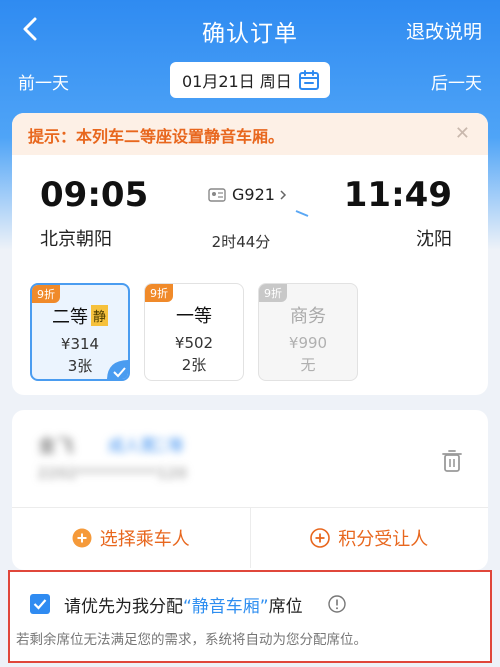  What do you see at coordinates (194, 316) in the screenshot?
I see `seat-class-name: 一等` at bounding box center [194, 316].